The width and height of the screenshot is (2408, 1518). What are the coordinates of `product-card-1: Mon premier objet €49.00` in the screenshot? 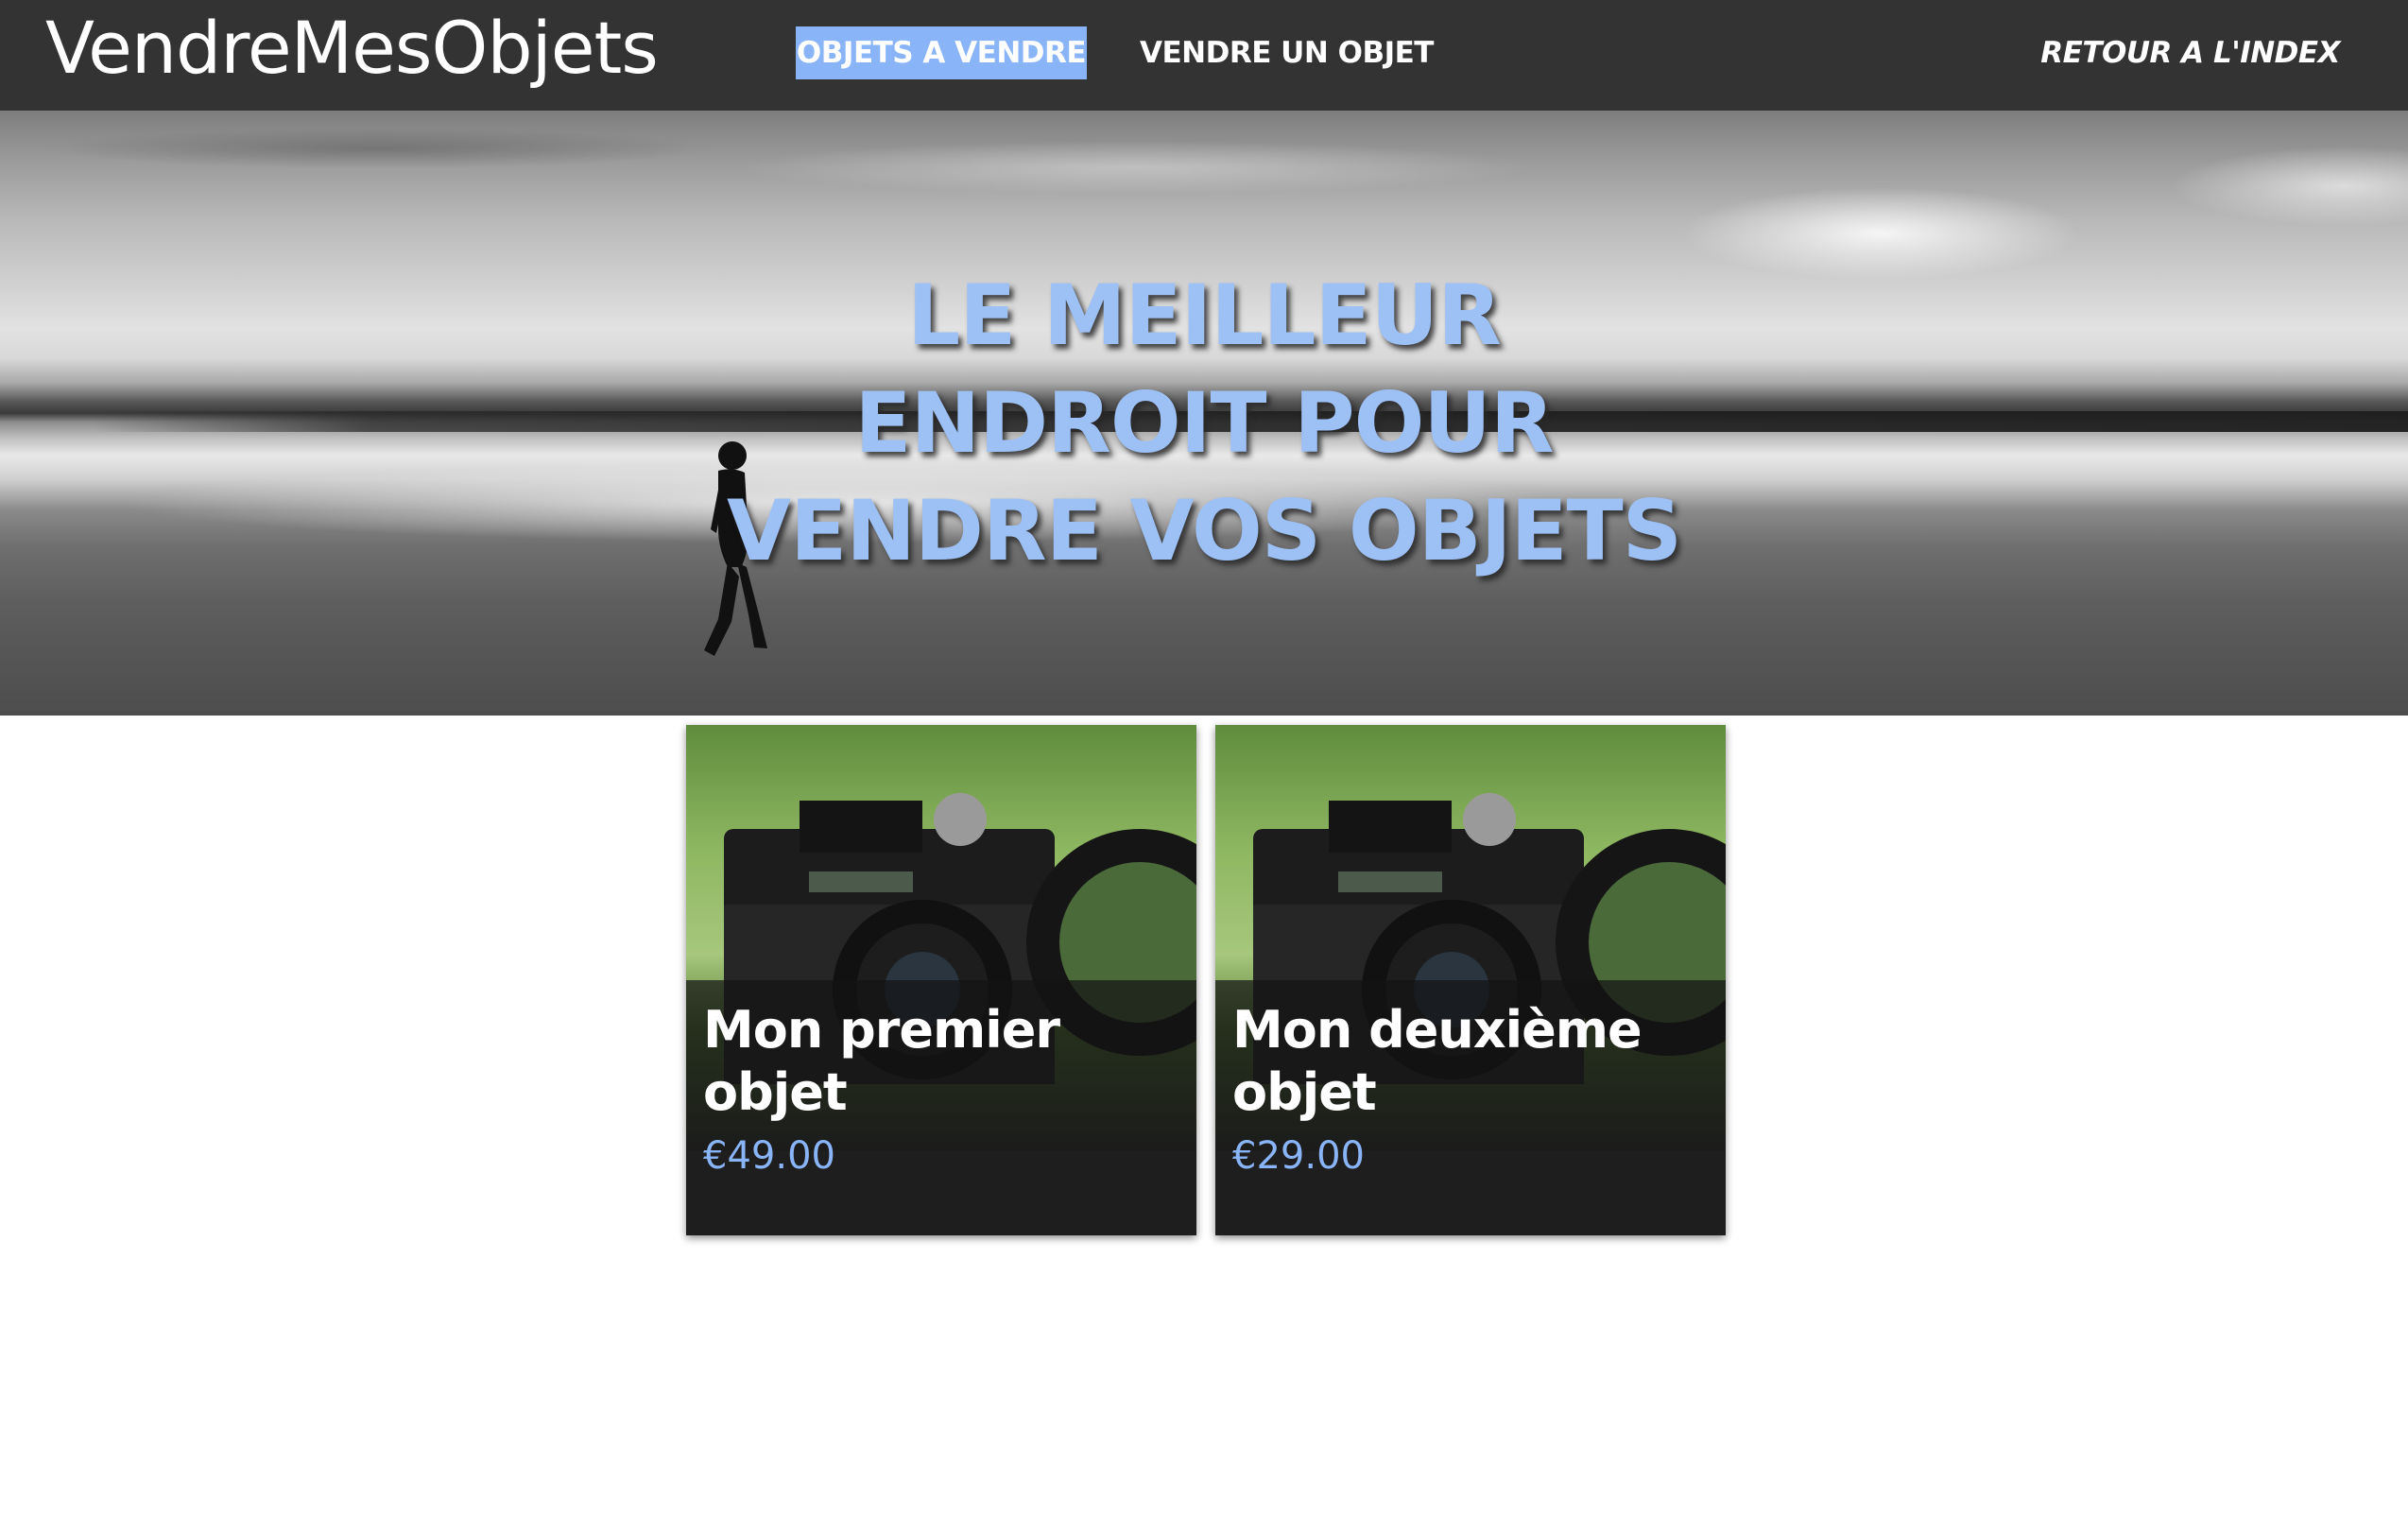 It's located at (941, 980).